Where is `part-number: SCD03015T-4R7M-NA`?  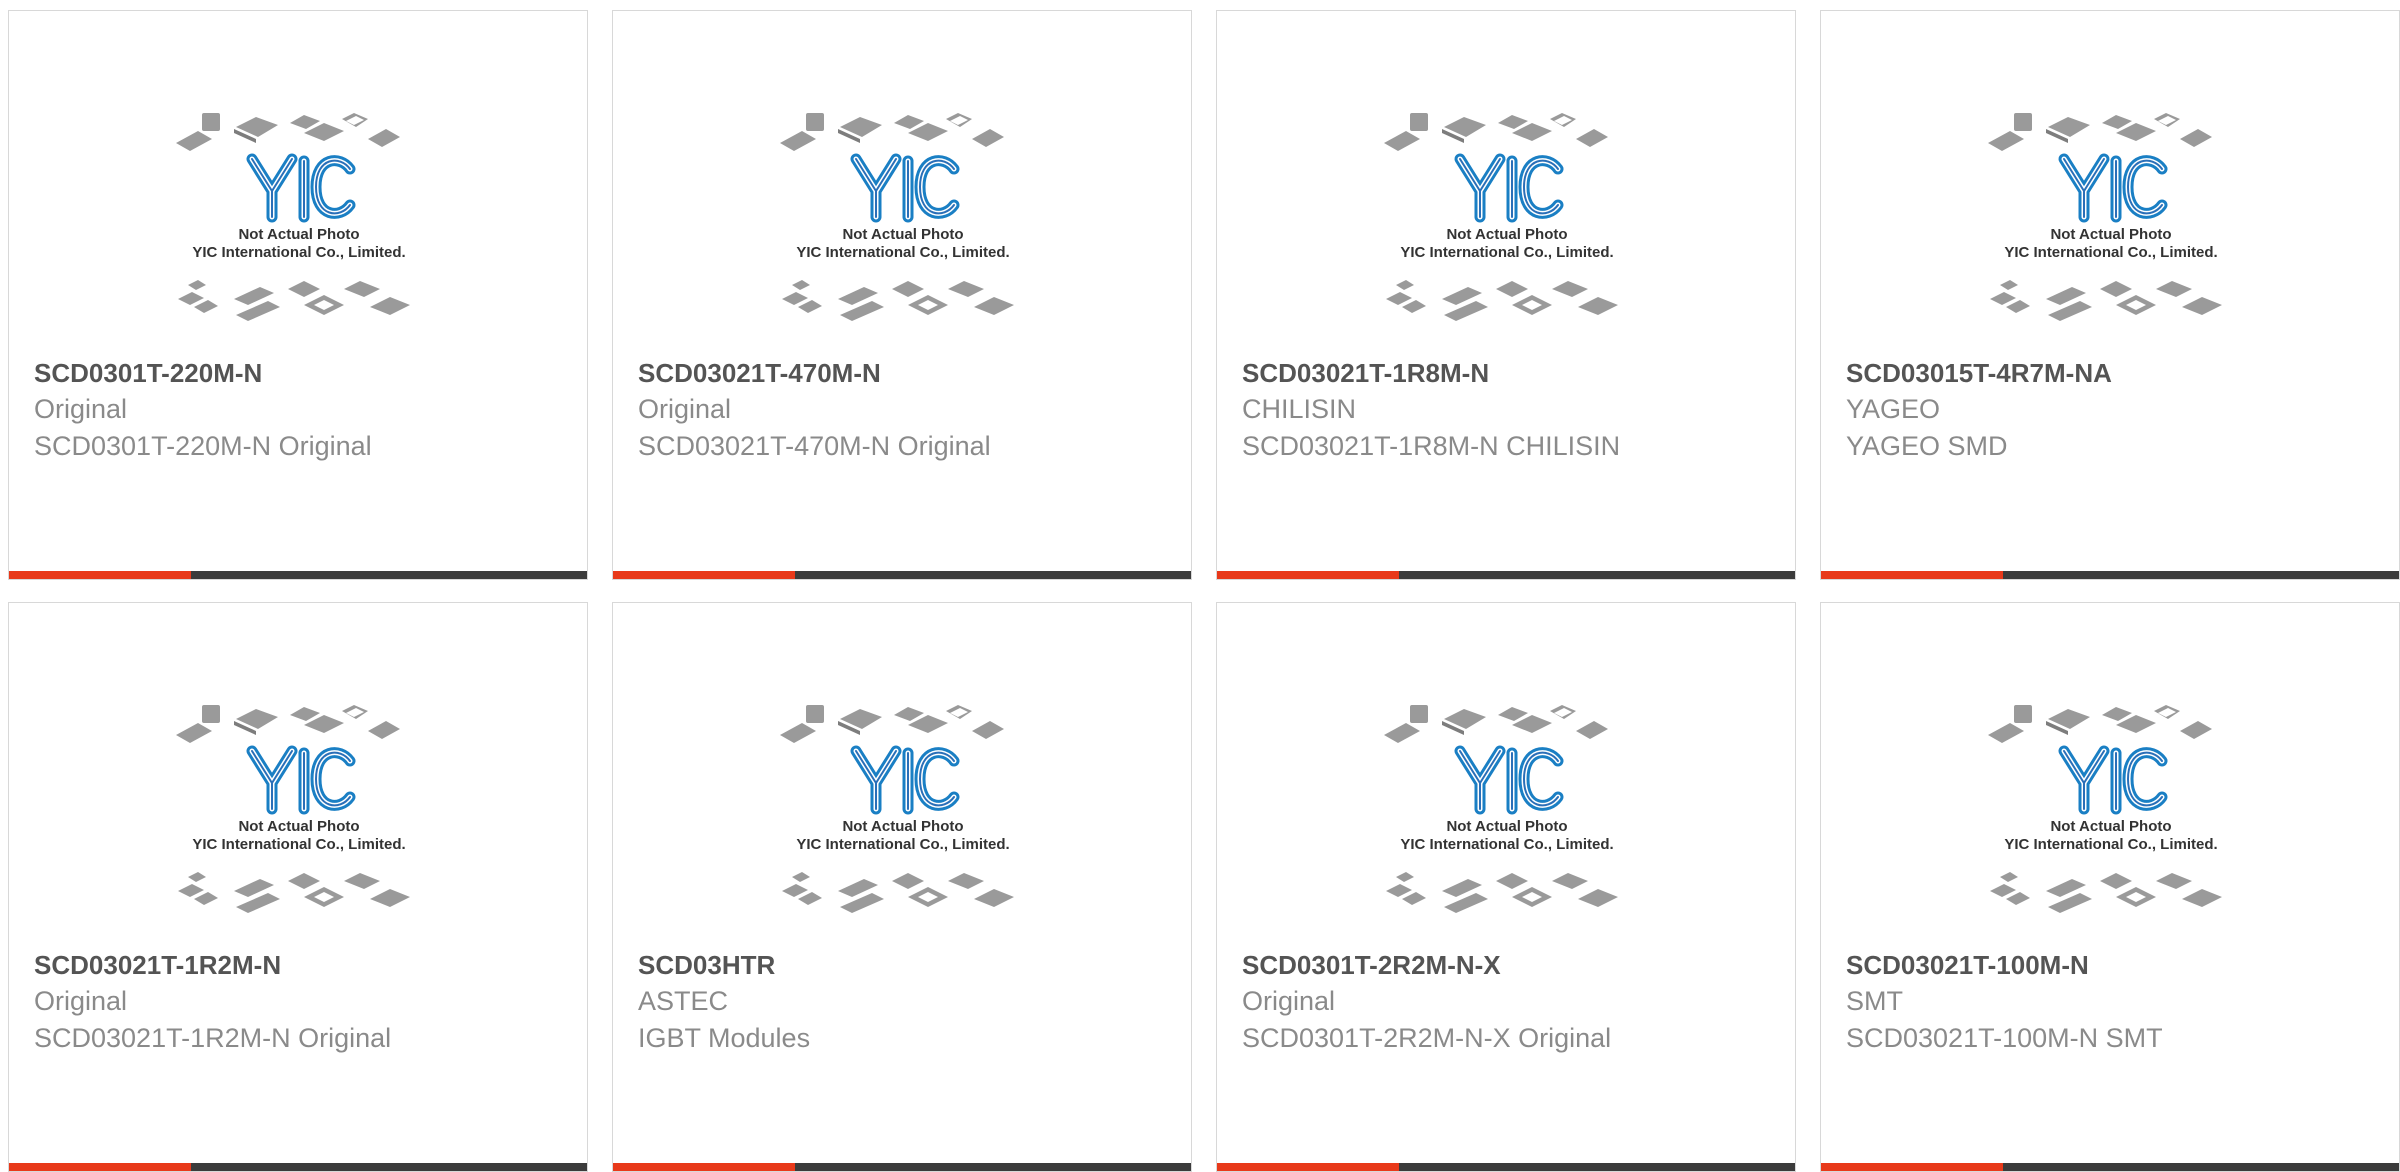
part-number: SCD03015T-4R7M-NA is located at coordinates (2112, 373).